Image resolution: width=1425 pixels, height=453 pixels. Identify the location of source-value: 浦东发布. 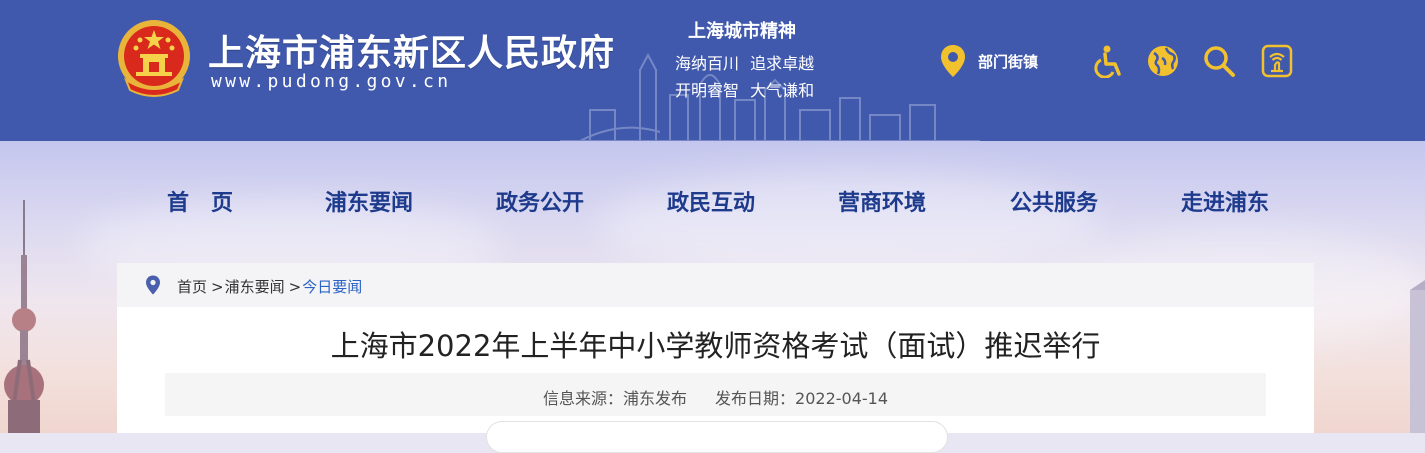
(655, 398).